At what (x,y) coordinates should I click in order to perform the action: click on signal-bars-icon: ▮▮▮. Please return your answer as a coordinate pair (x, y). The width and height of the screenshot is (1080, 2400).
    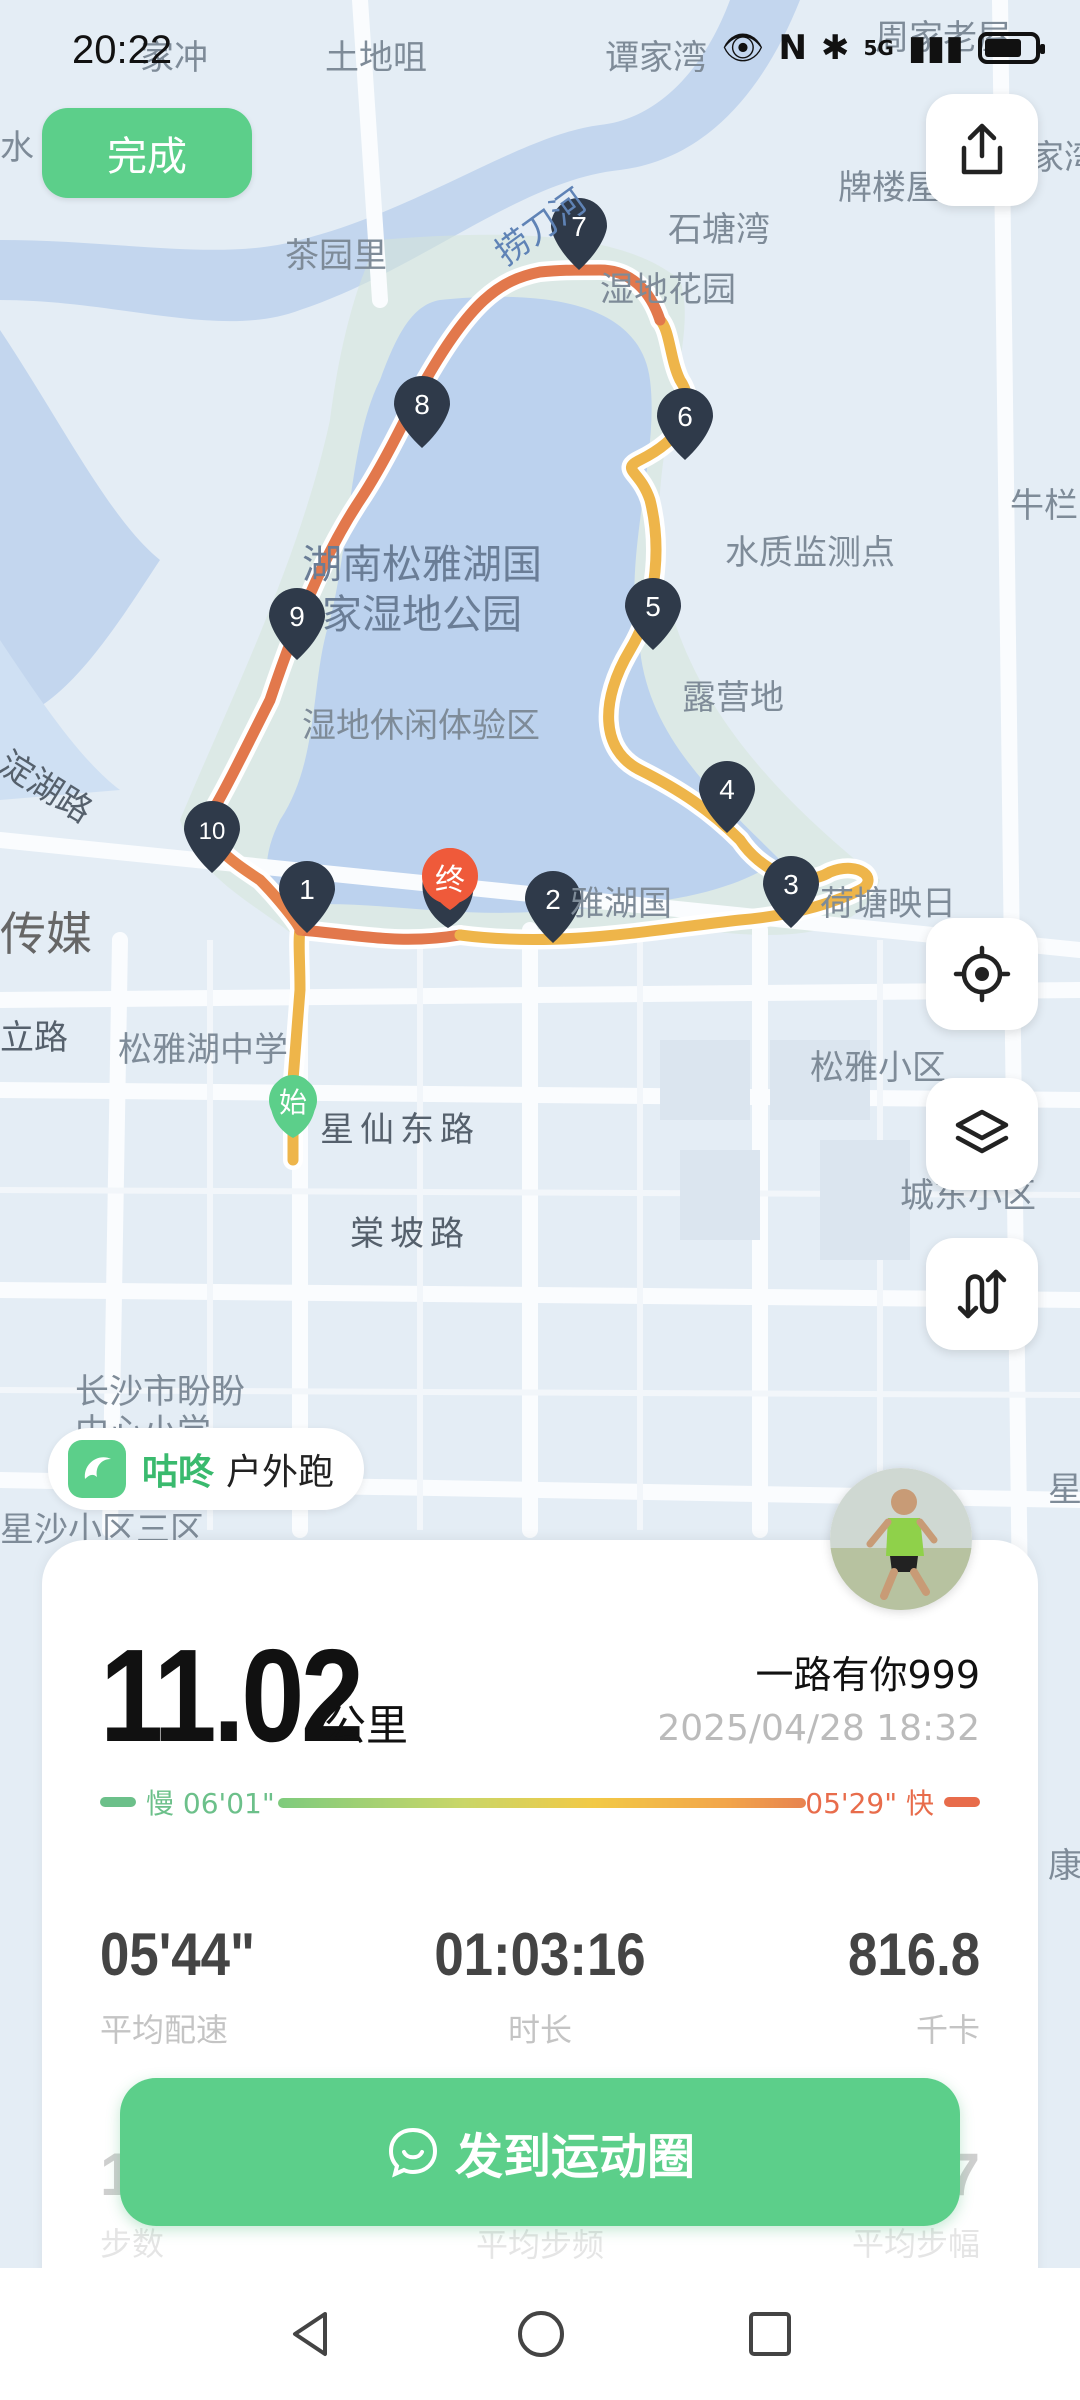
    Looking at the image, I should click on (935, 48).